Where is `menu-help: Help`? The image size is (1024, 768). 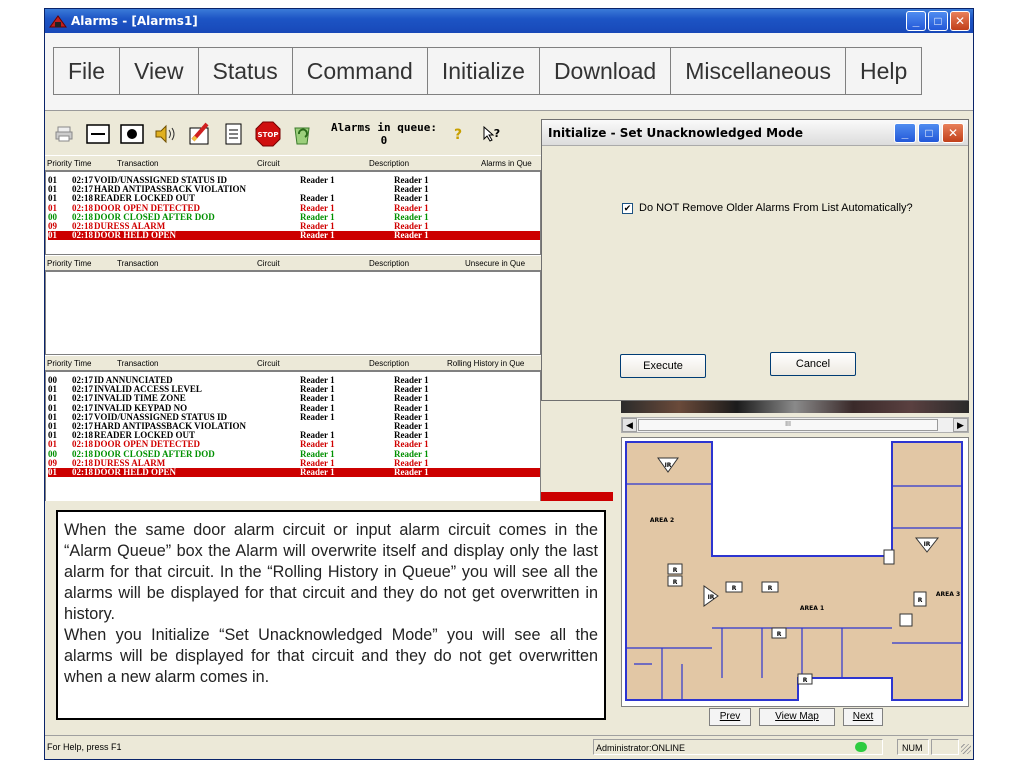 menu-help: Help is located at coordinates (883, 71).